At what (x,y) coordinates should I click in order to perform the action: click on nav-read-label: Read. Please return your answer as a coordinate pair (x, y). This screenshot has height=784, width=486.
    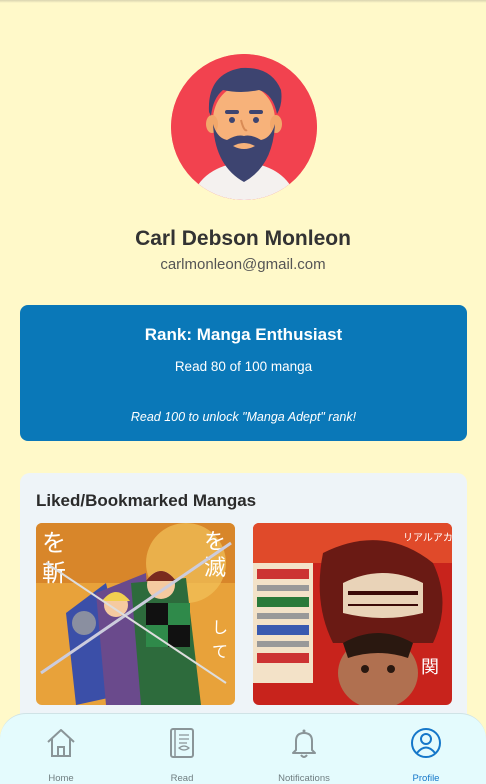
    Looking at the image, I should click on (182, 778).